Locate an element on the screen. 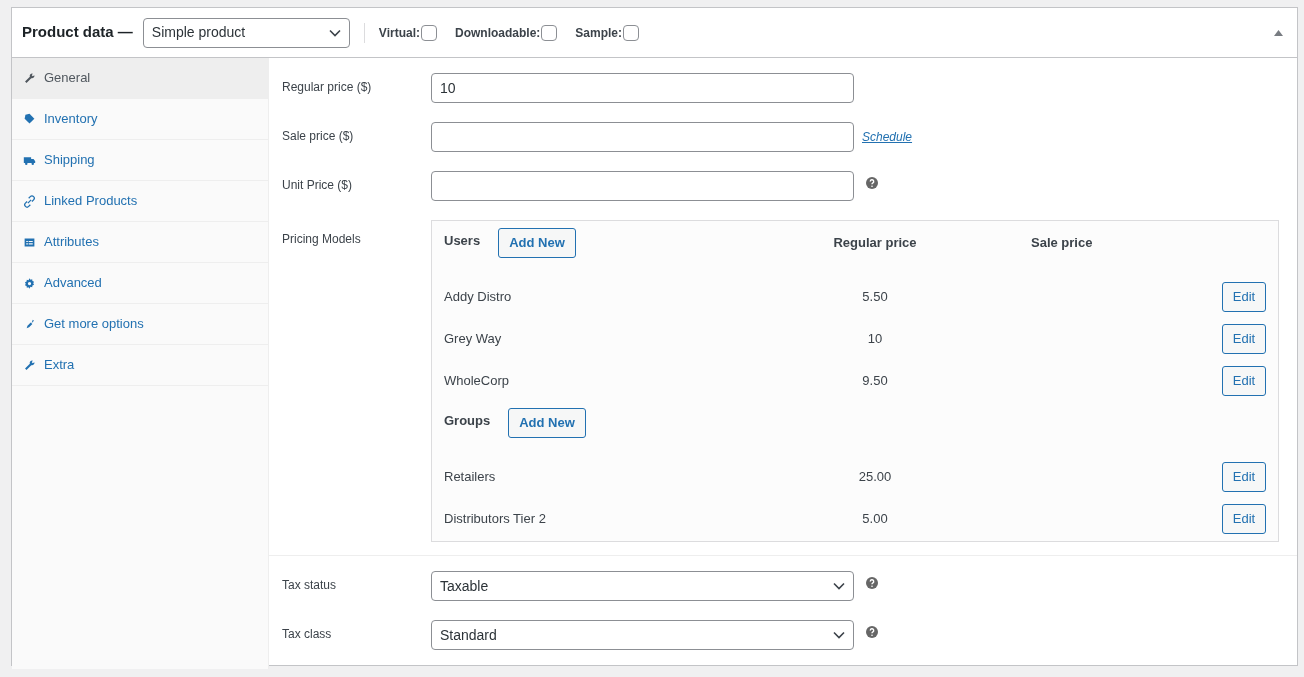 This screenshot has width=1304, height=677. name-cell-text: WholeCorp is located at coordinates (477, 381).